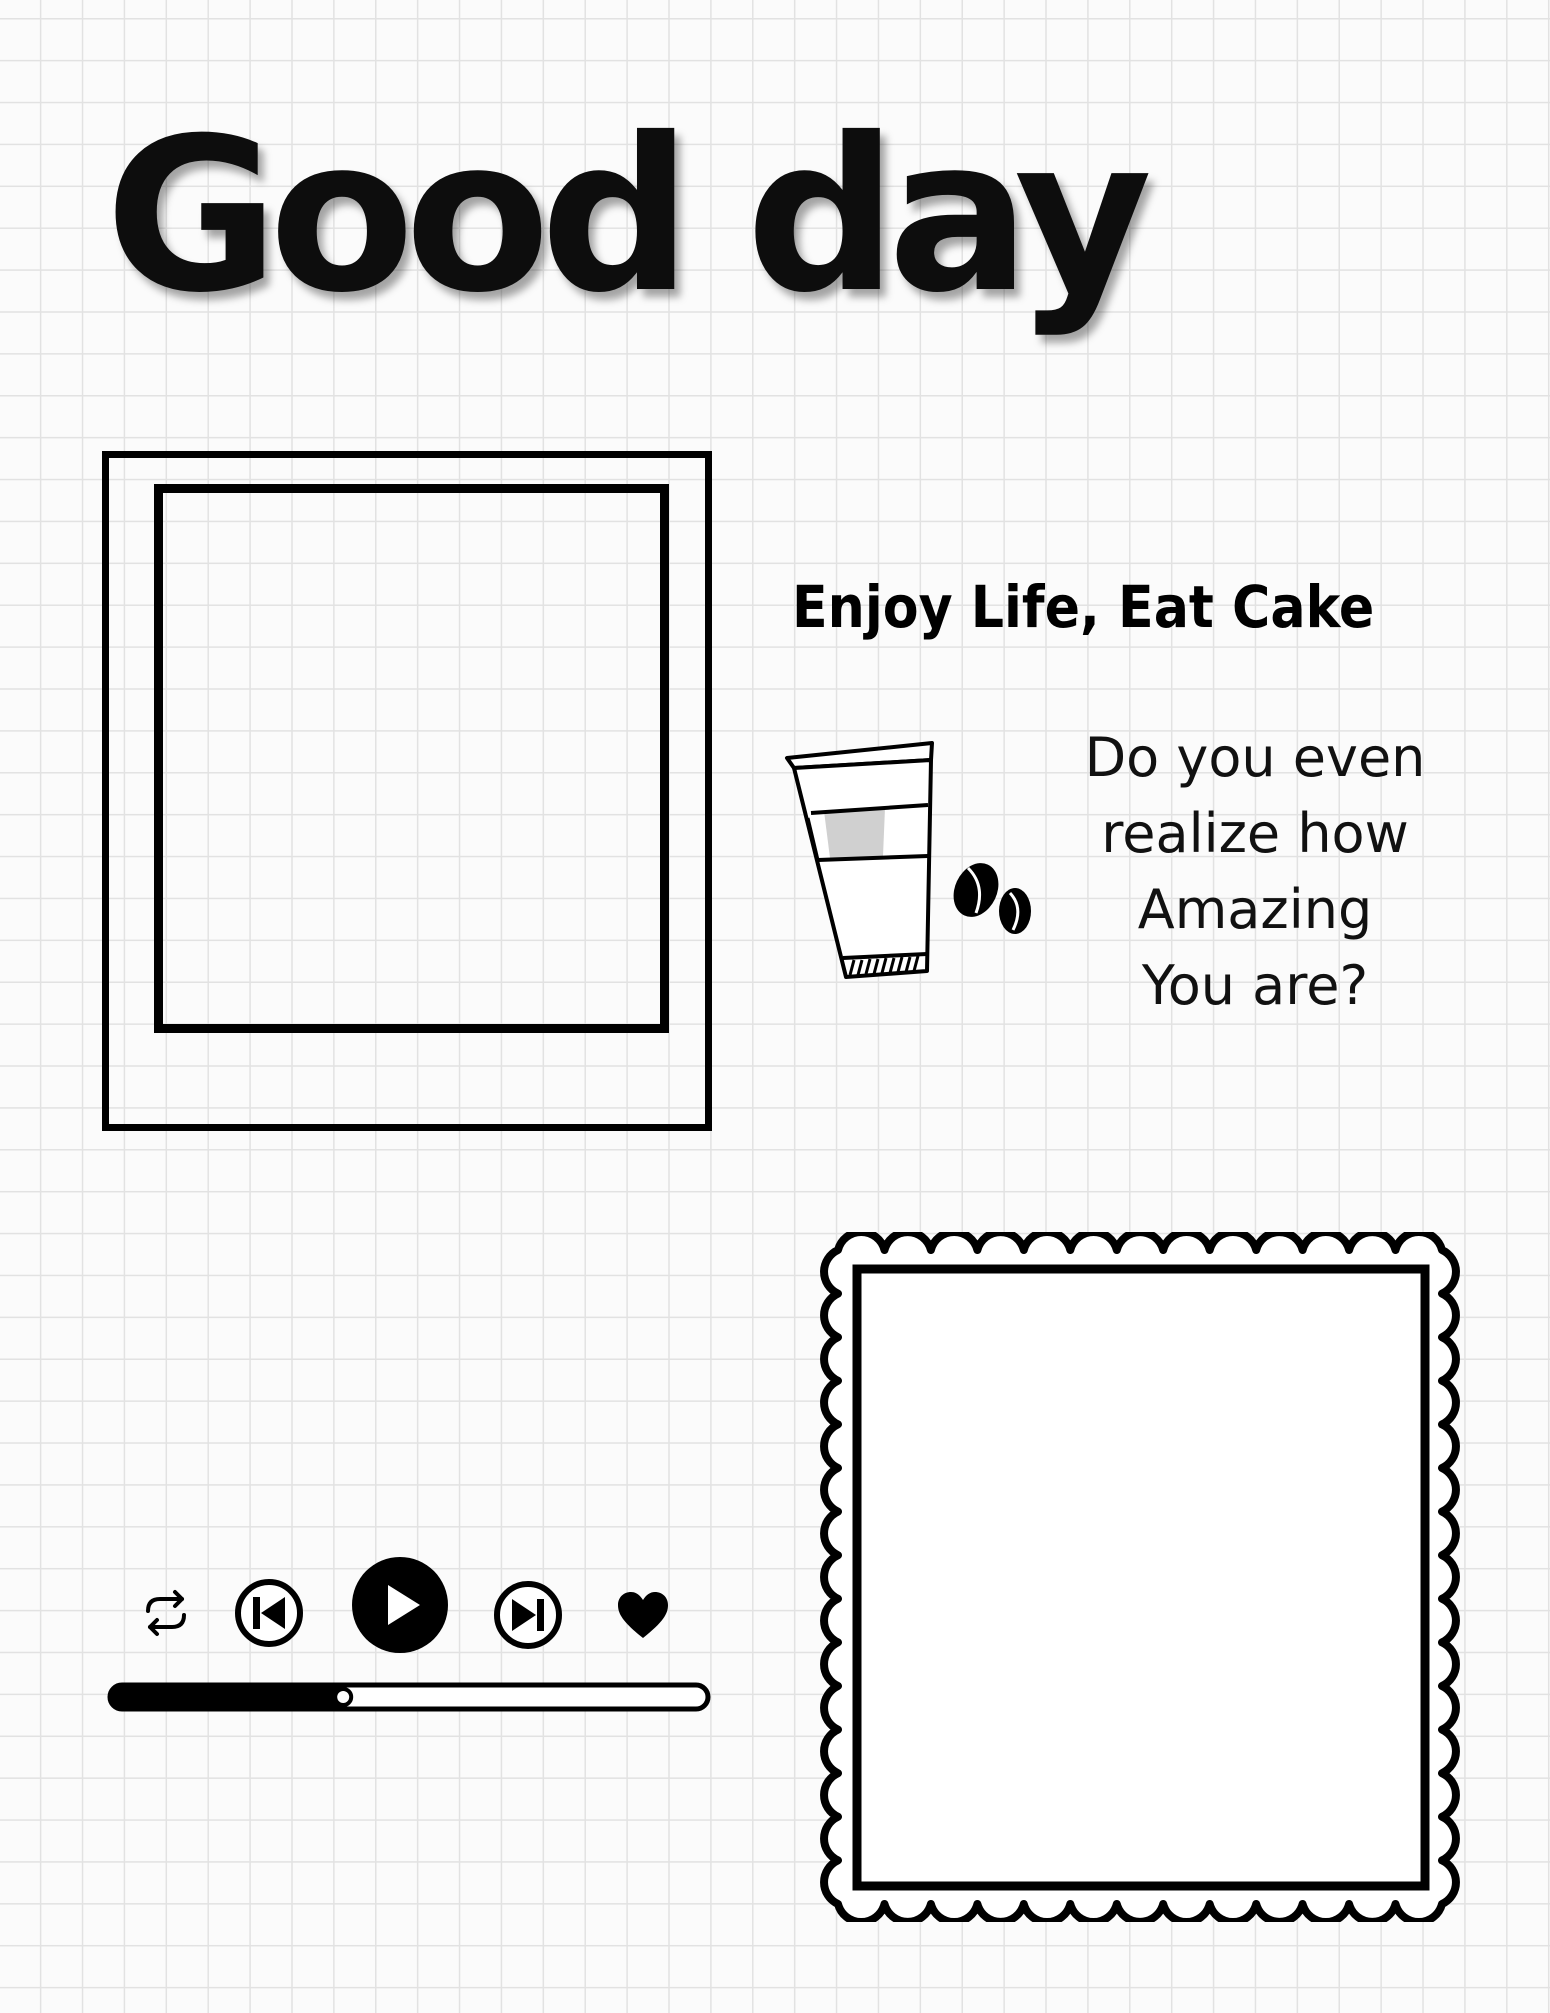 Image resolution: width=1550 pixels, height=2013 pixels. Describe the element at coordinates (859, 860) in the screenshot. I see `coffee-cup-icon` at that location.